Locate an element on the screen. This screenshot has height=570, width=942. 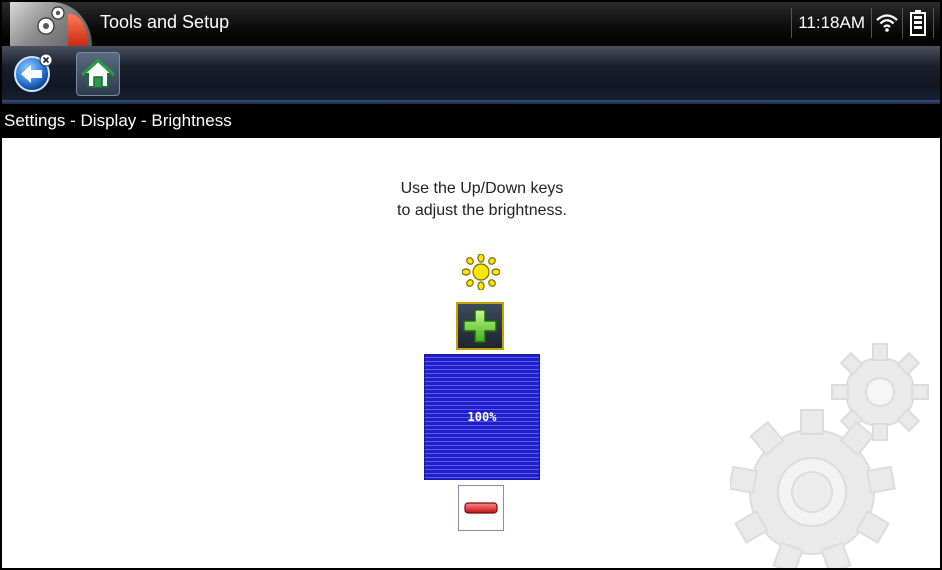
status-area: 11:18AM is located at coordinates (862, 23).